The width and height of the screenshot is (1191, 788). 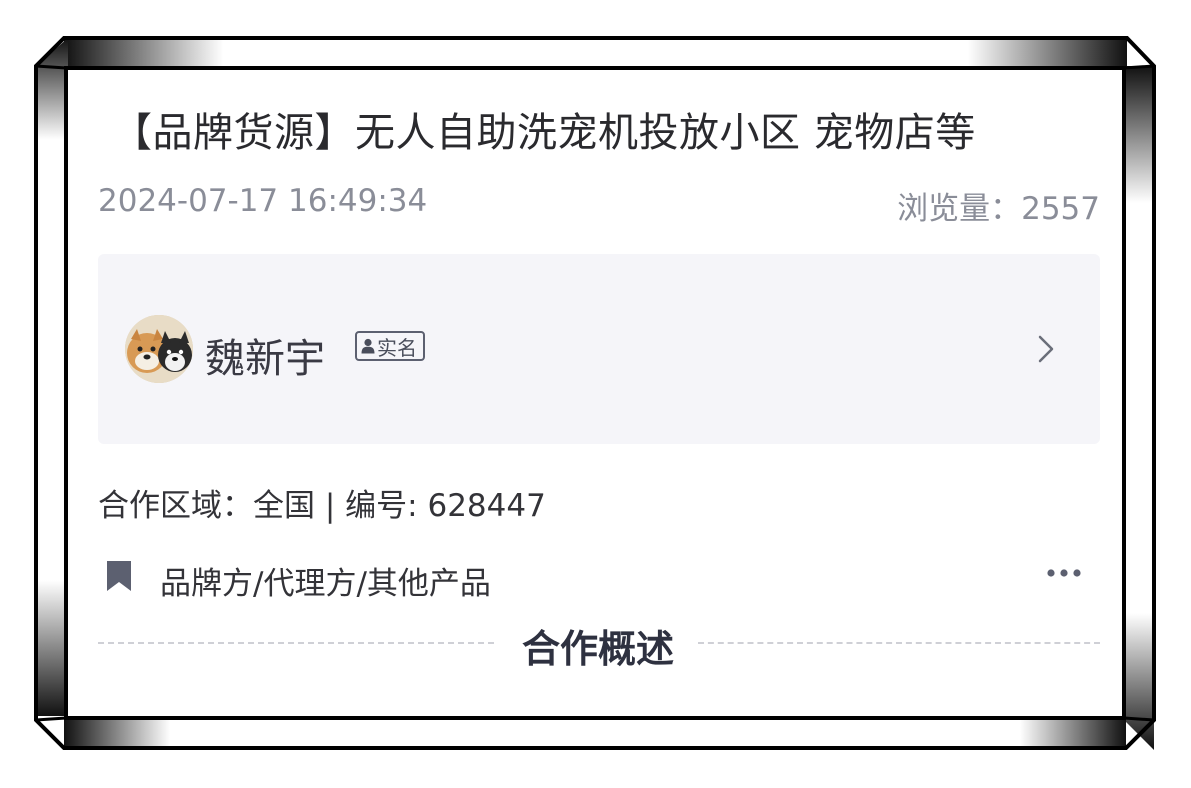 I want to click on category-label: 品牌方/代理方/其他产品, so click(x=325, y=580).